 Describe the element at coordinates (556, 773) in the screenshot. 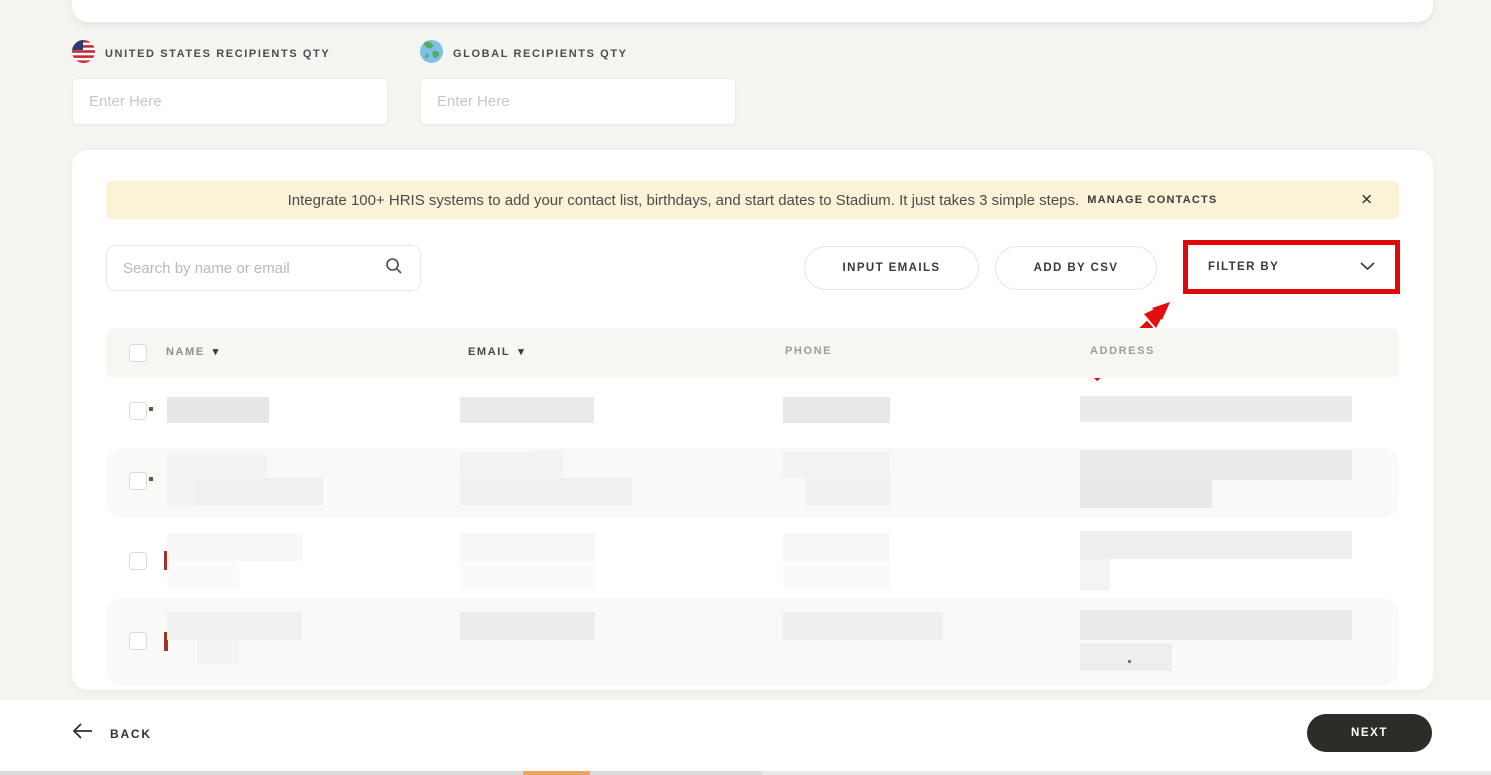

I see `progress-strip-orange` at that location.